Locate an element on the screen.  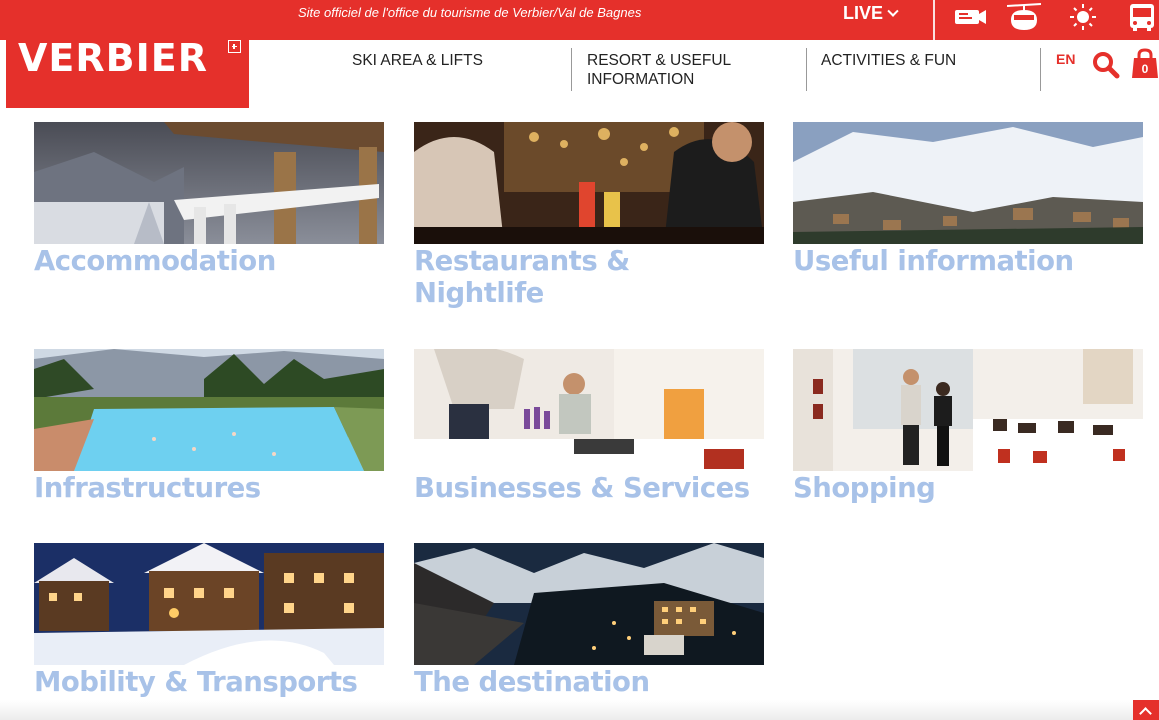
category-card-useful-info: Useful information is located at coordinates (968, 199).